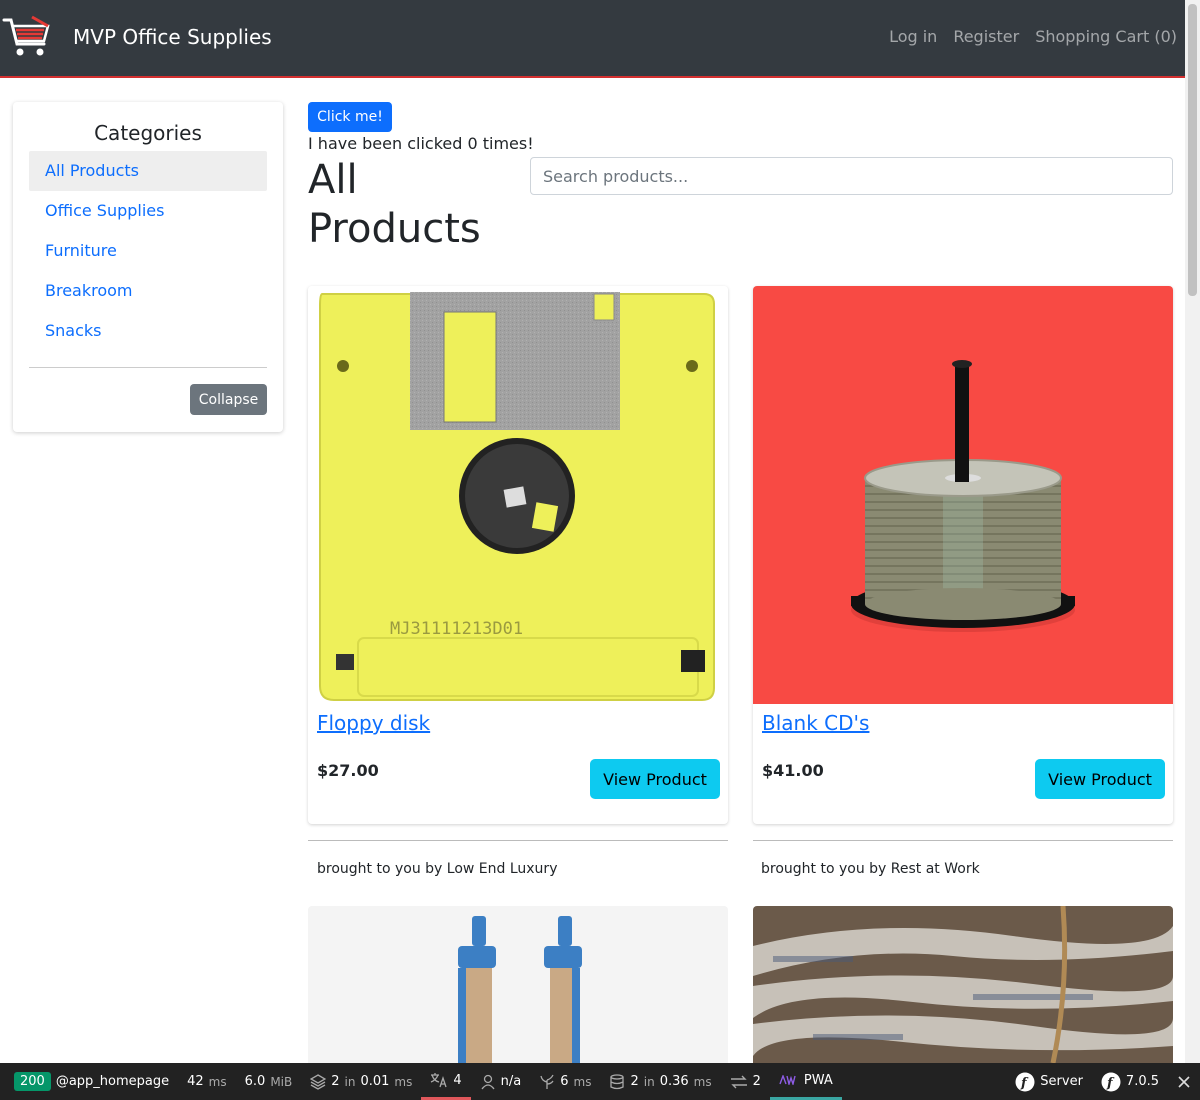 The image size is (1200, 1100). What do you see at coordinates (547, 1081) in the screenshot?
I see `twig-icon` at bounding box center [547, 1081].